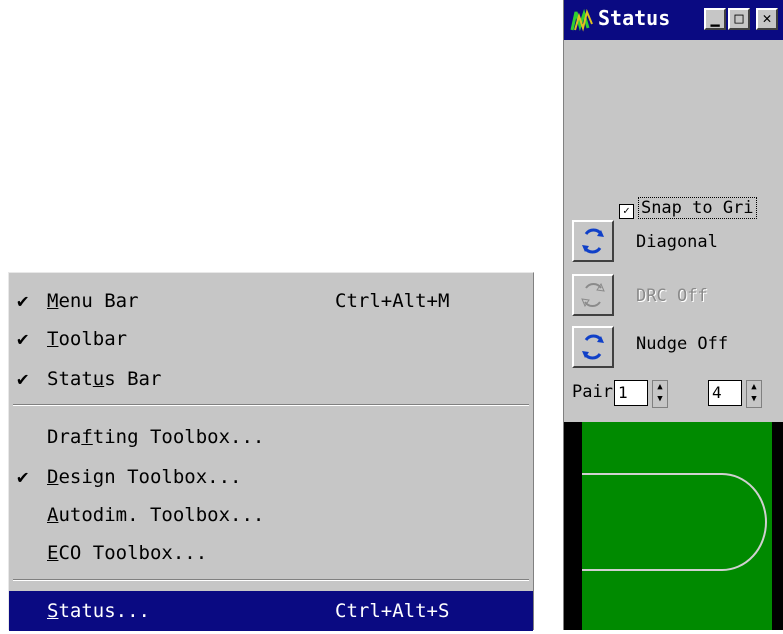  I want to click on close-button: ✕, so click(767, 19).